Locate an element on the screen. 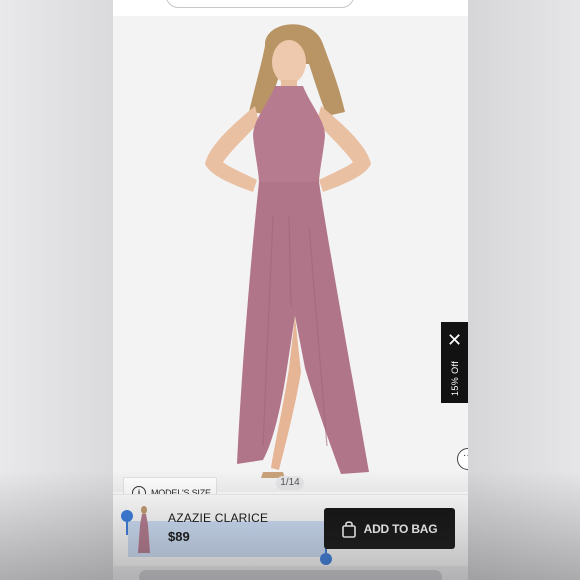 The image size is (580, 580). image-counter: 1/14 is located at coordinates (290, 483).